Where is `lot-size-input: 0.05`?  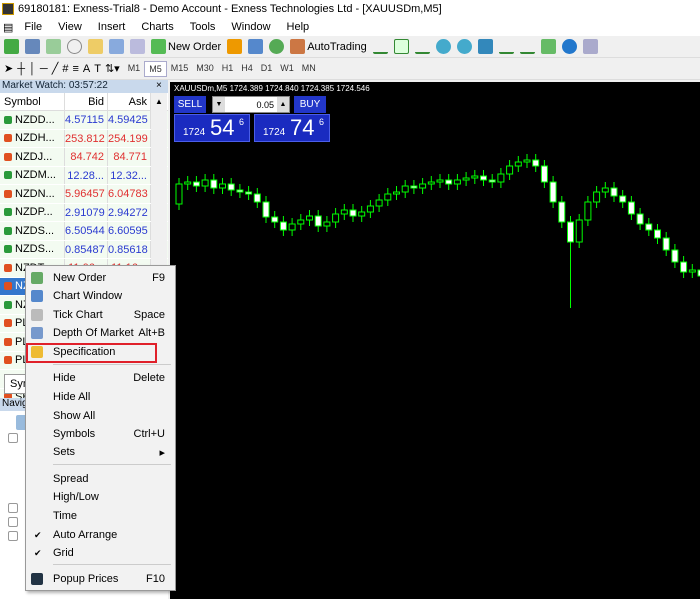
lot-size-input: 0.05 is located at coordinates (251, 105).